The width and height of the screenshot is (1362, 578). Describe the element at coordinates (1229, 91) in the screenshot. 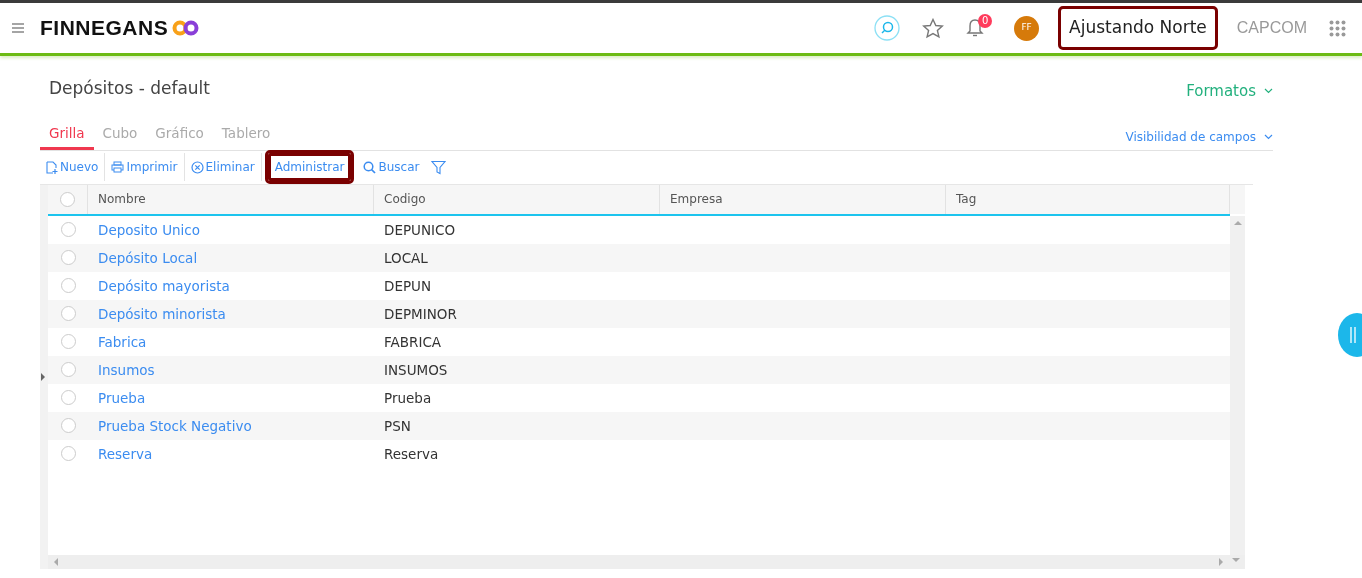

I see `formats-dropdown: Formatos` at that location.